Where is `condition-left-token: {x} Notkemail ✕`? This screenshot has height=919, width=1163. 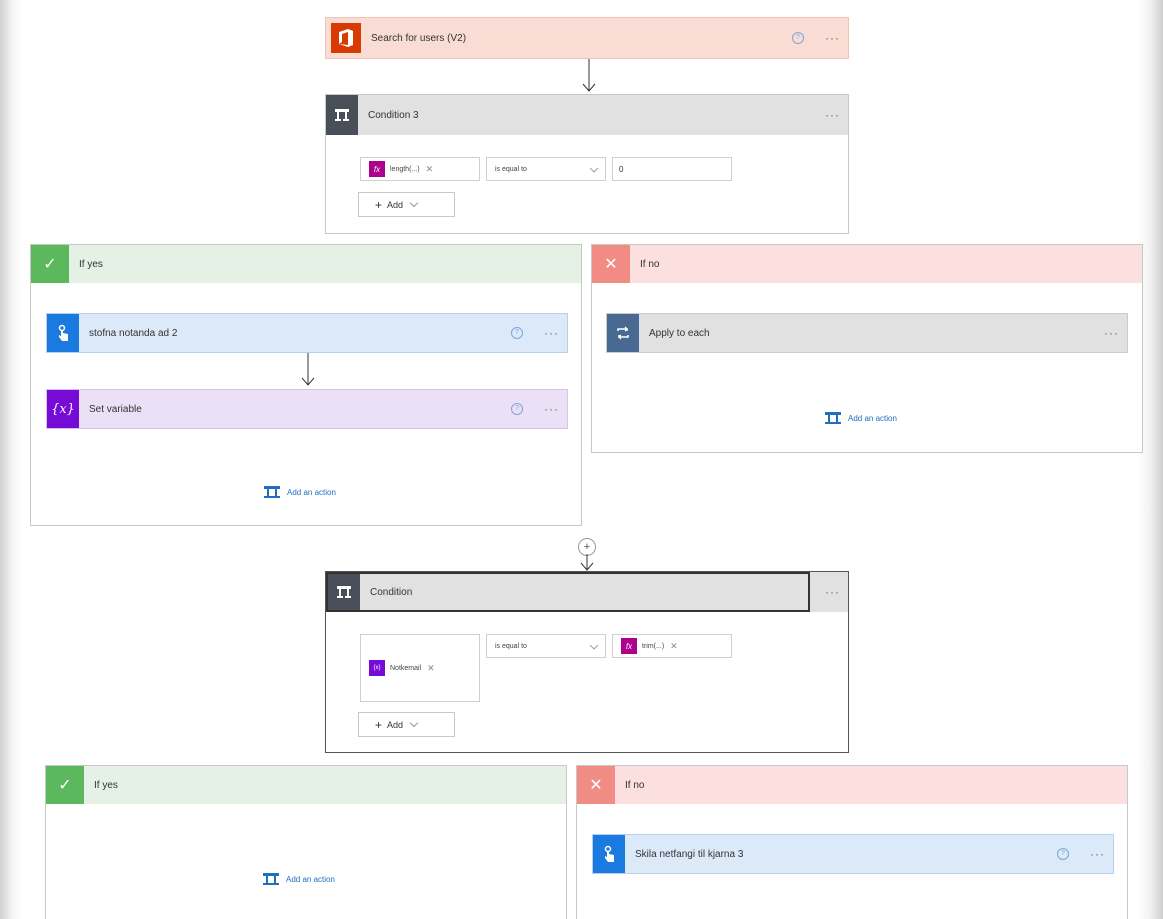 condition-left-token: {x} Notkemail ✕ is located at coordinates (420, 668).